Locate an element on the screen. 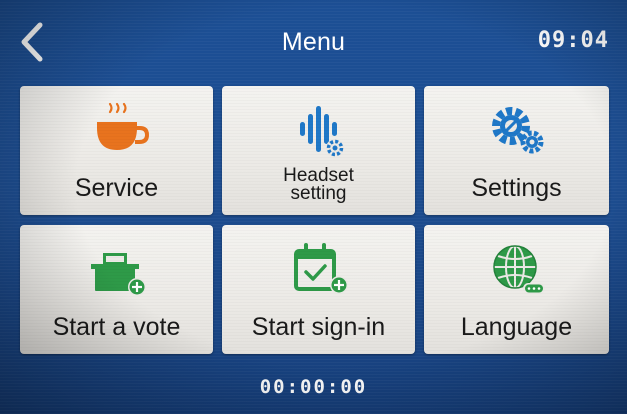 The image size is (627, 414). headset-setting-tile: Headset setting is located at coordinates (318, 150).